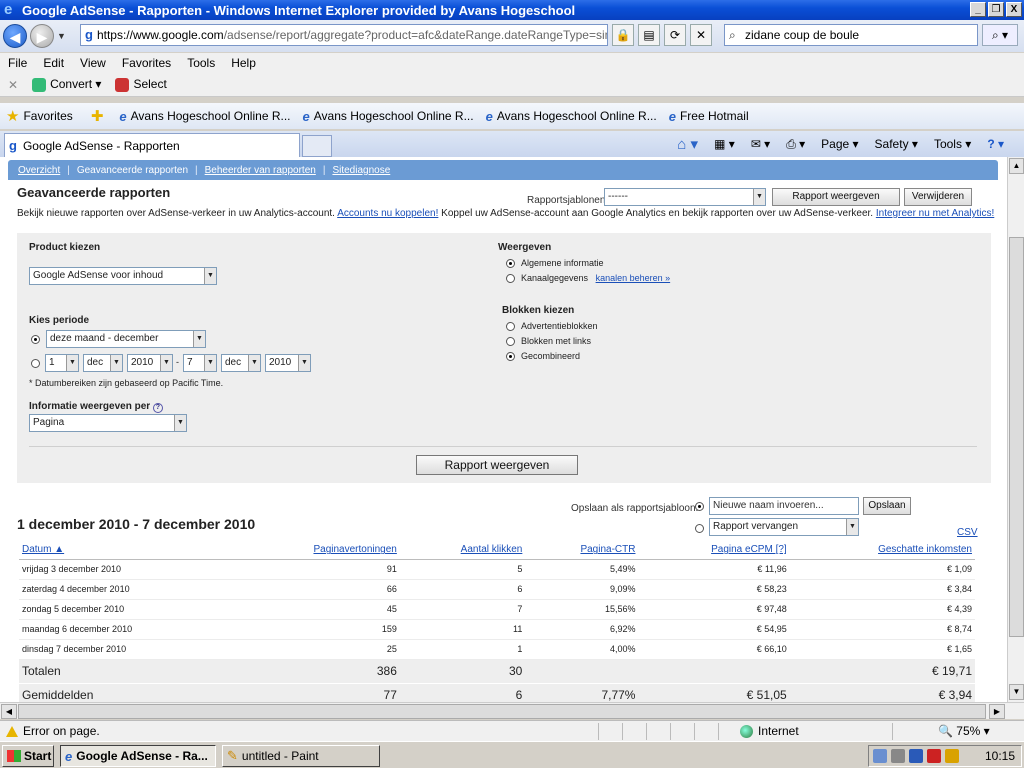 This screenshot has width=1024, height=768. I want to click on select-button: Select, so click(141, 84).